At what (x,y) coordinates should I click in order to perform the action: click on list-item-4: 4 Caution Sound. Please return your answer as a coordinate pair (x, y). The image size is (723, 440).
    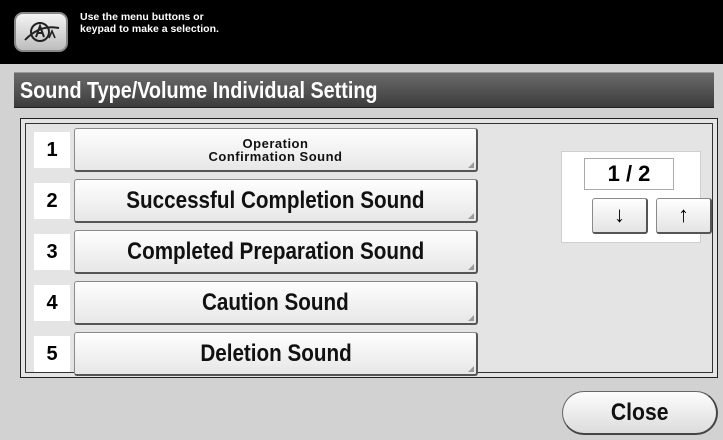
    Looking at the image, I should click on (260, 303).